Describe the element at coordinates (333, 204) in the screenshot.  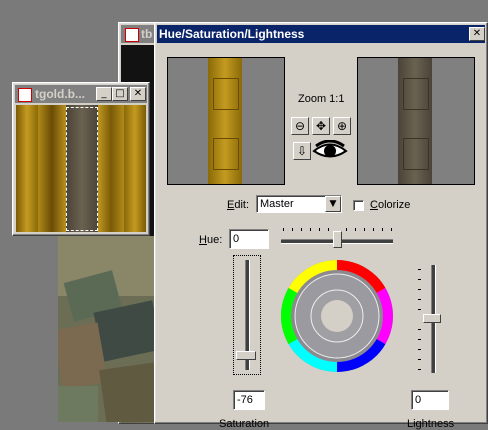
I see `chevron-down-icon: ▼` at that location.